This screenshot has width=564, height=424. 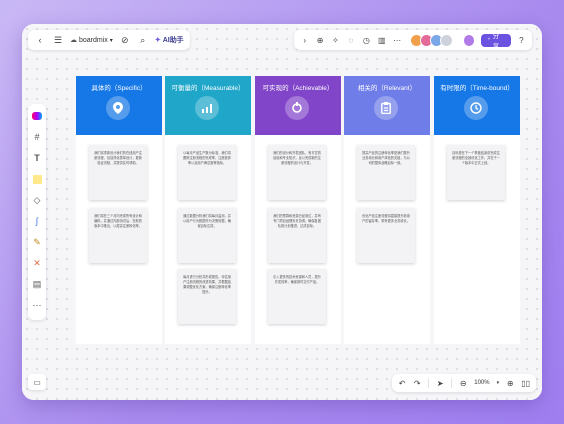 What do you see at coordinates (298, 88) in the screenshot?
I see `column-title: 可实现的（Achievable）` at bounding box center [298, 88].